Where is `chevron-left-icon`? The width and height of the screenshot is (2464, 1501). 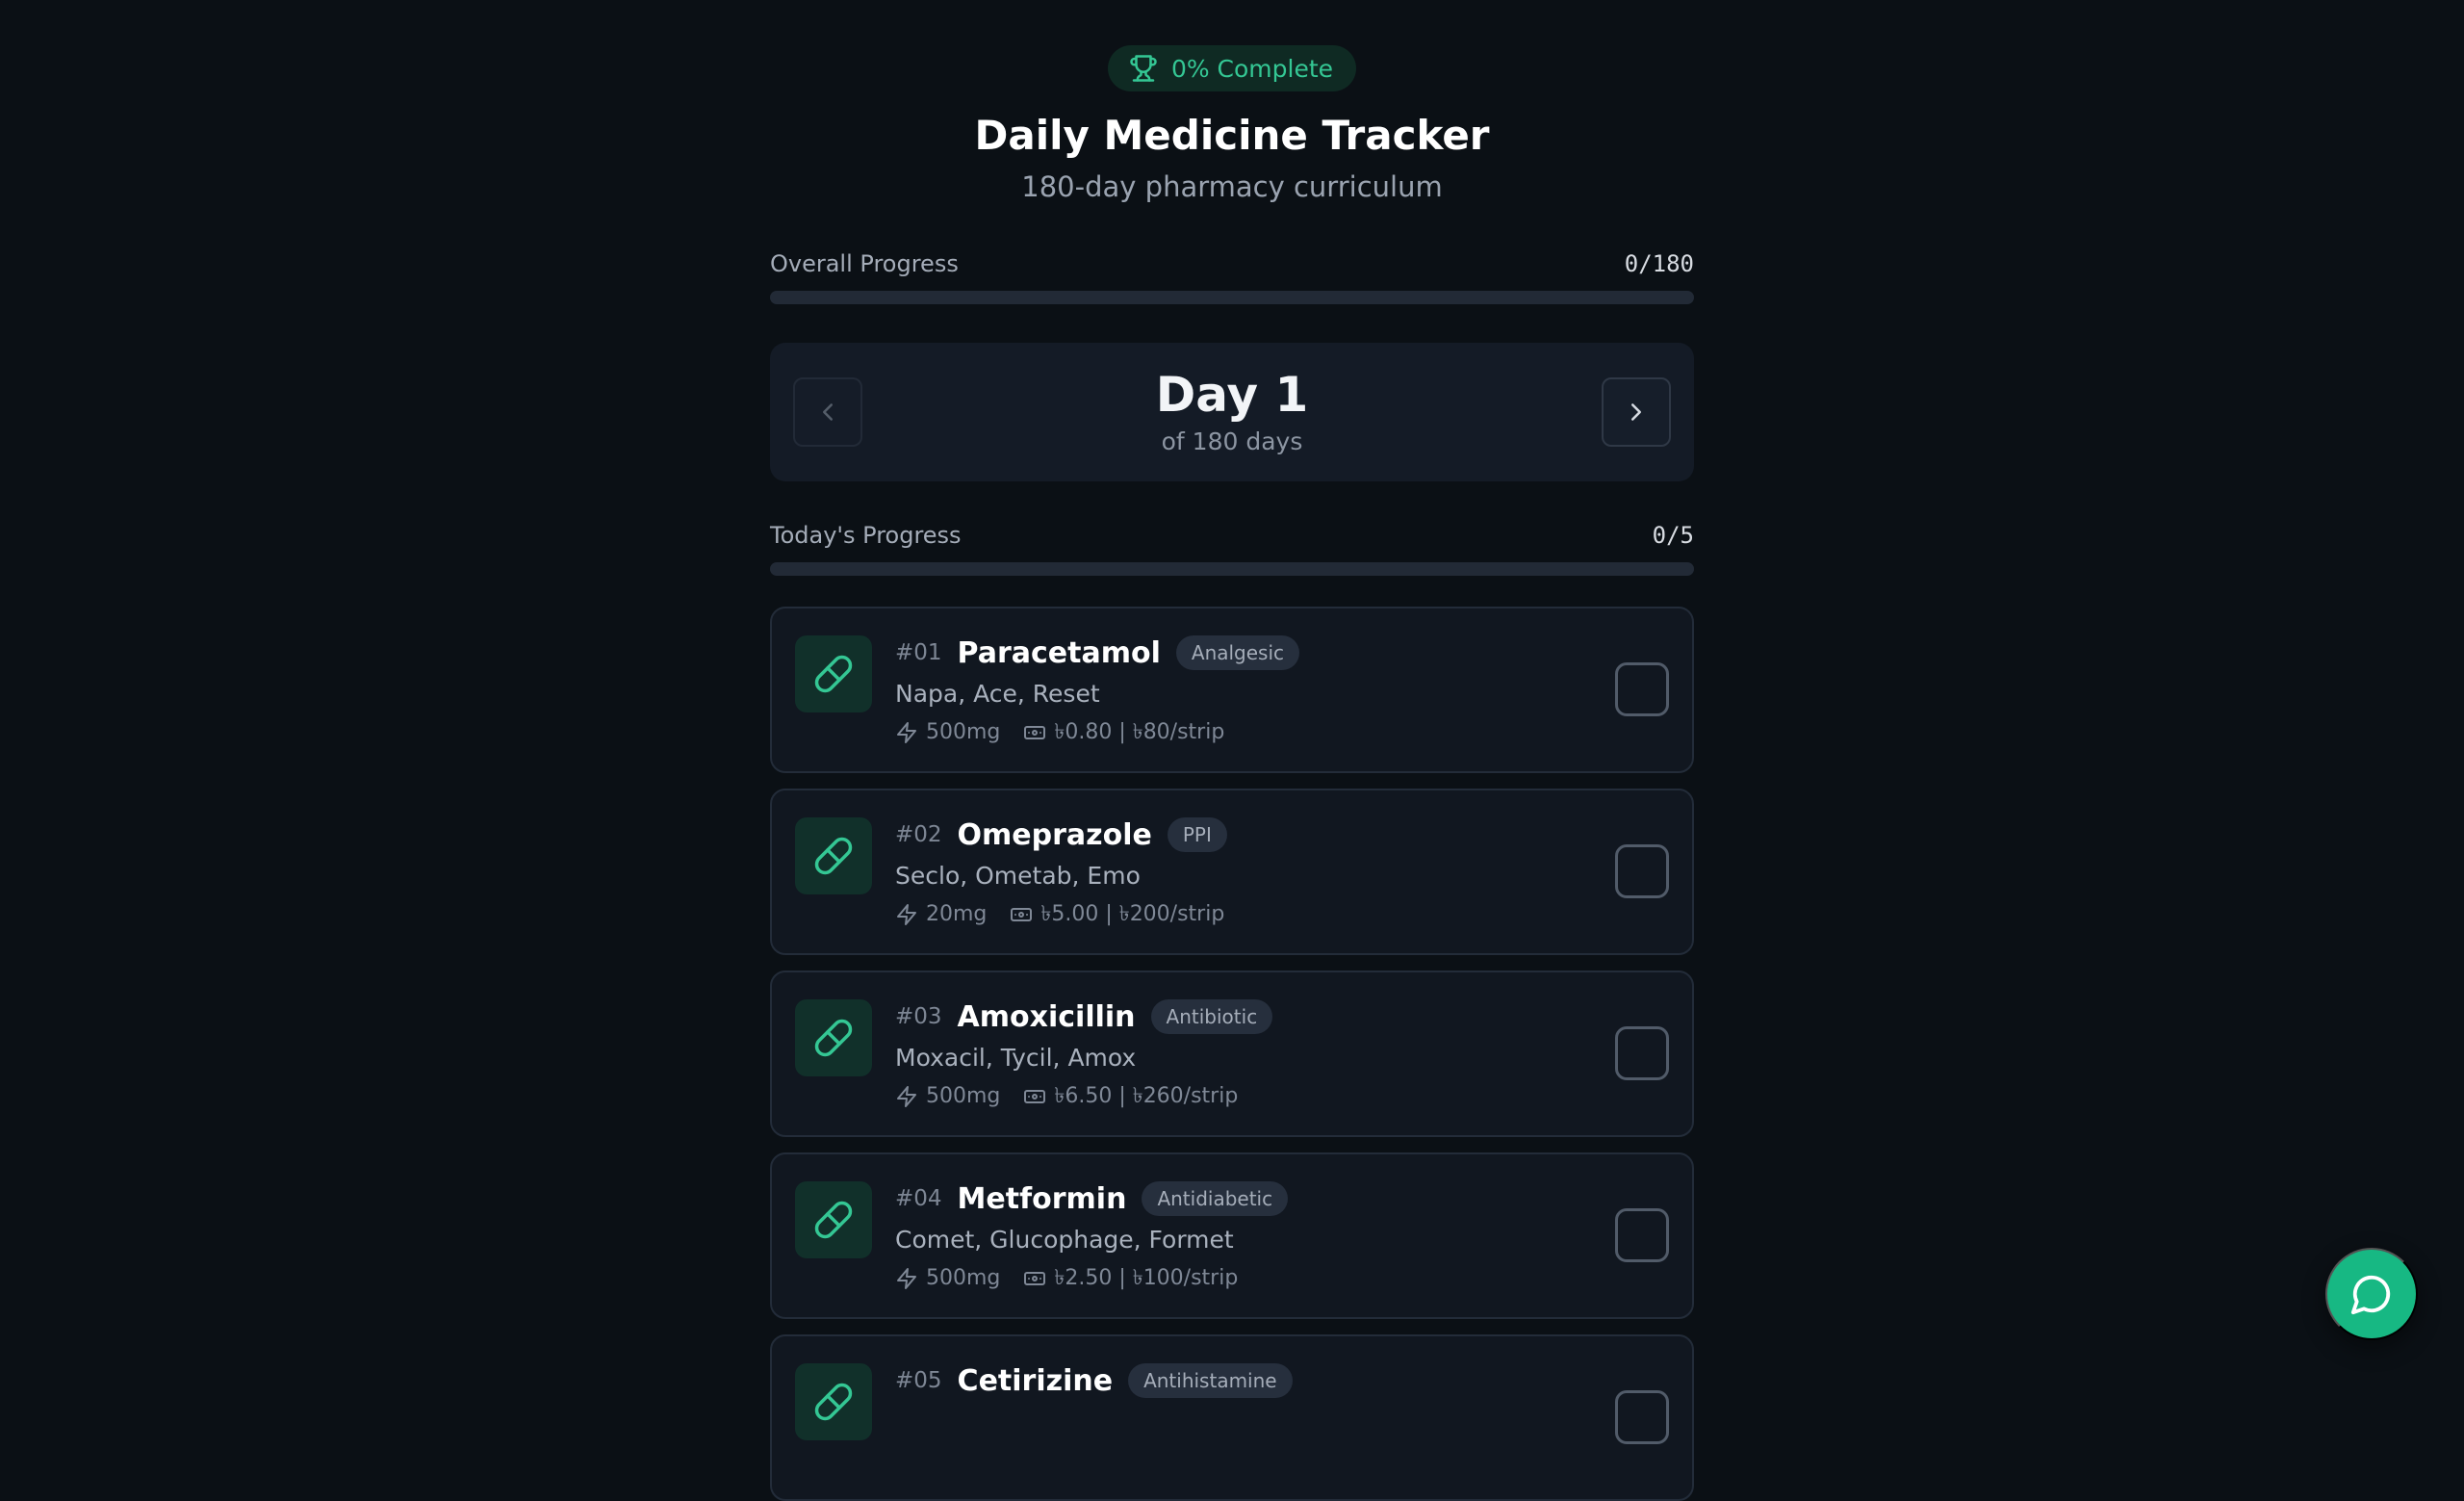
chevron-left-icon is located at coordinates (828, 412).